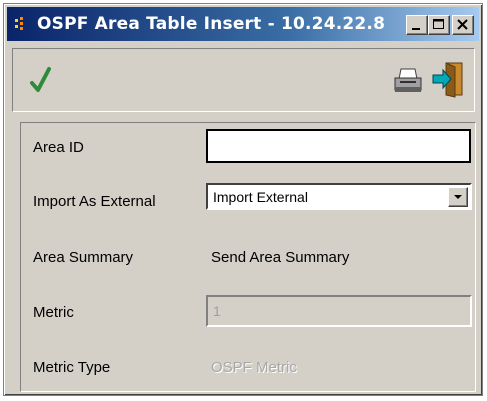 Image resolution: width=487 pixels, height=401 pixels. Describe the element at coordinates (339, 196) in the screenshot. I see `import-as-external-select: Import External` at that location.